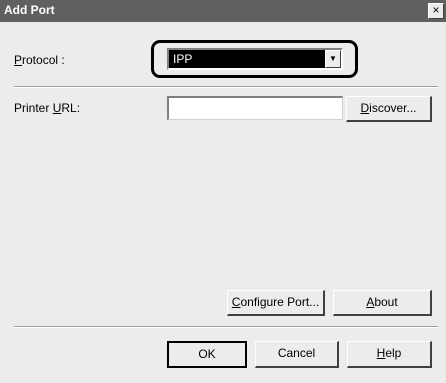 The image size is (446, 383). Describe the element at coordinates (436, 11) in the screenshot. I see `close-icon: ×` at that location.